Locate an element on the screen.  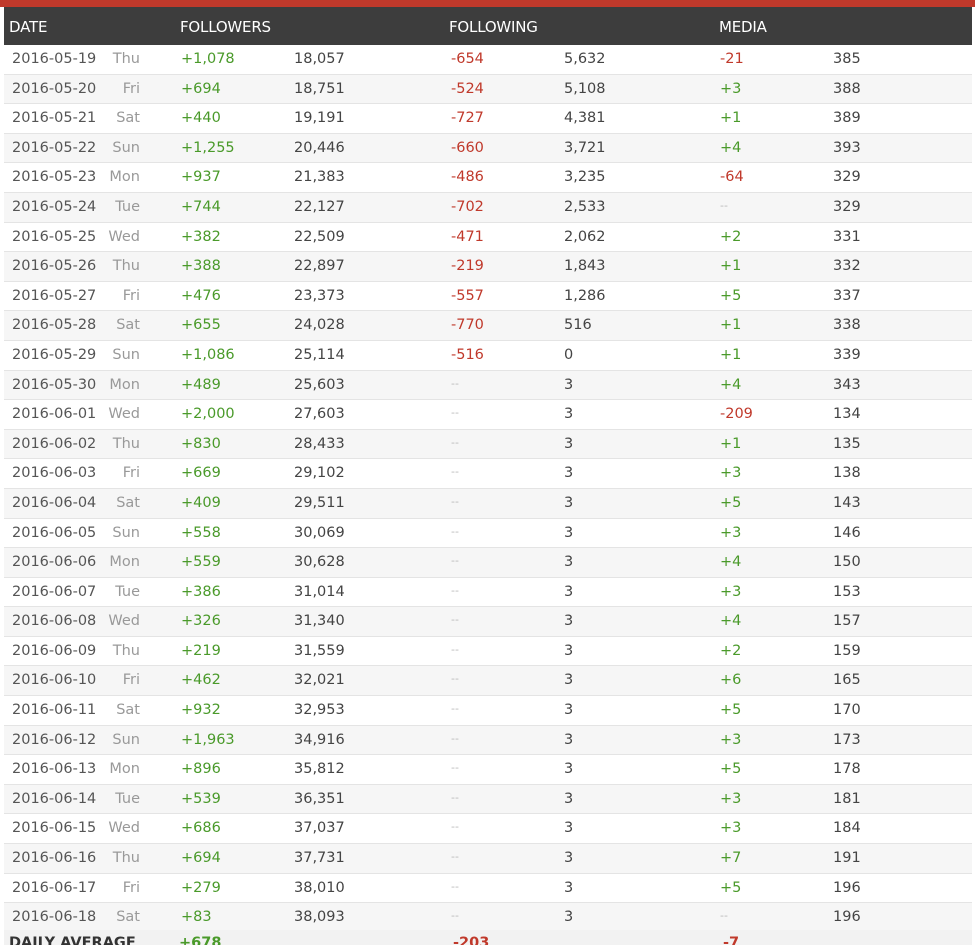
row-following-change: -516 is located at coordinates (467, 354).